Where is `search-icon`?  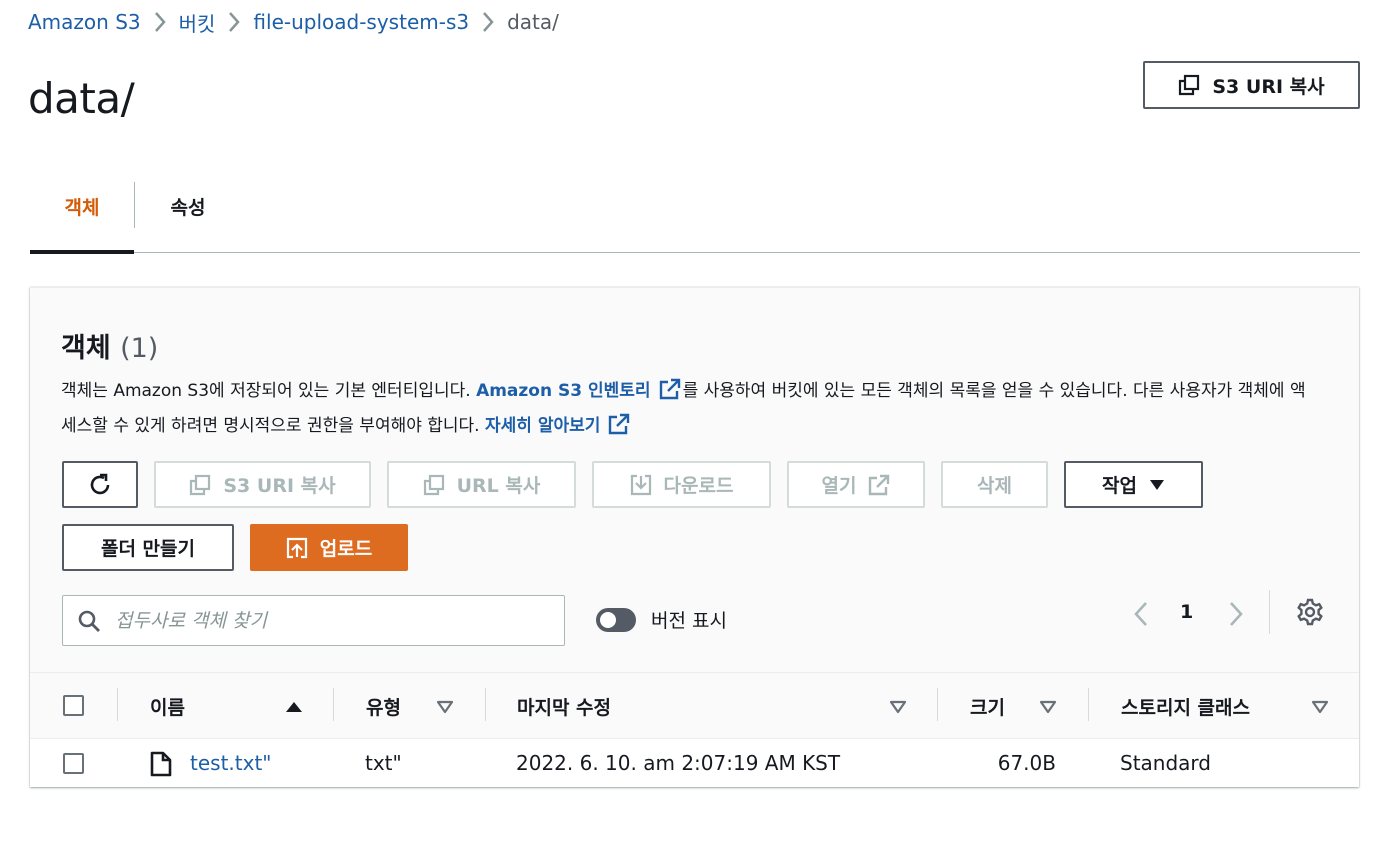 search-icon is located at coordinates (89, 621).